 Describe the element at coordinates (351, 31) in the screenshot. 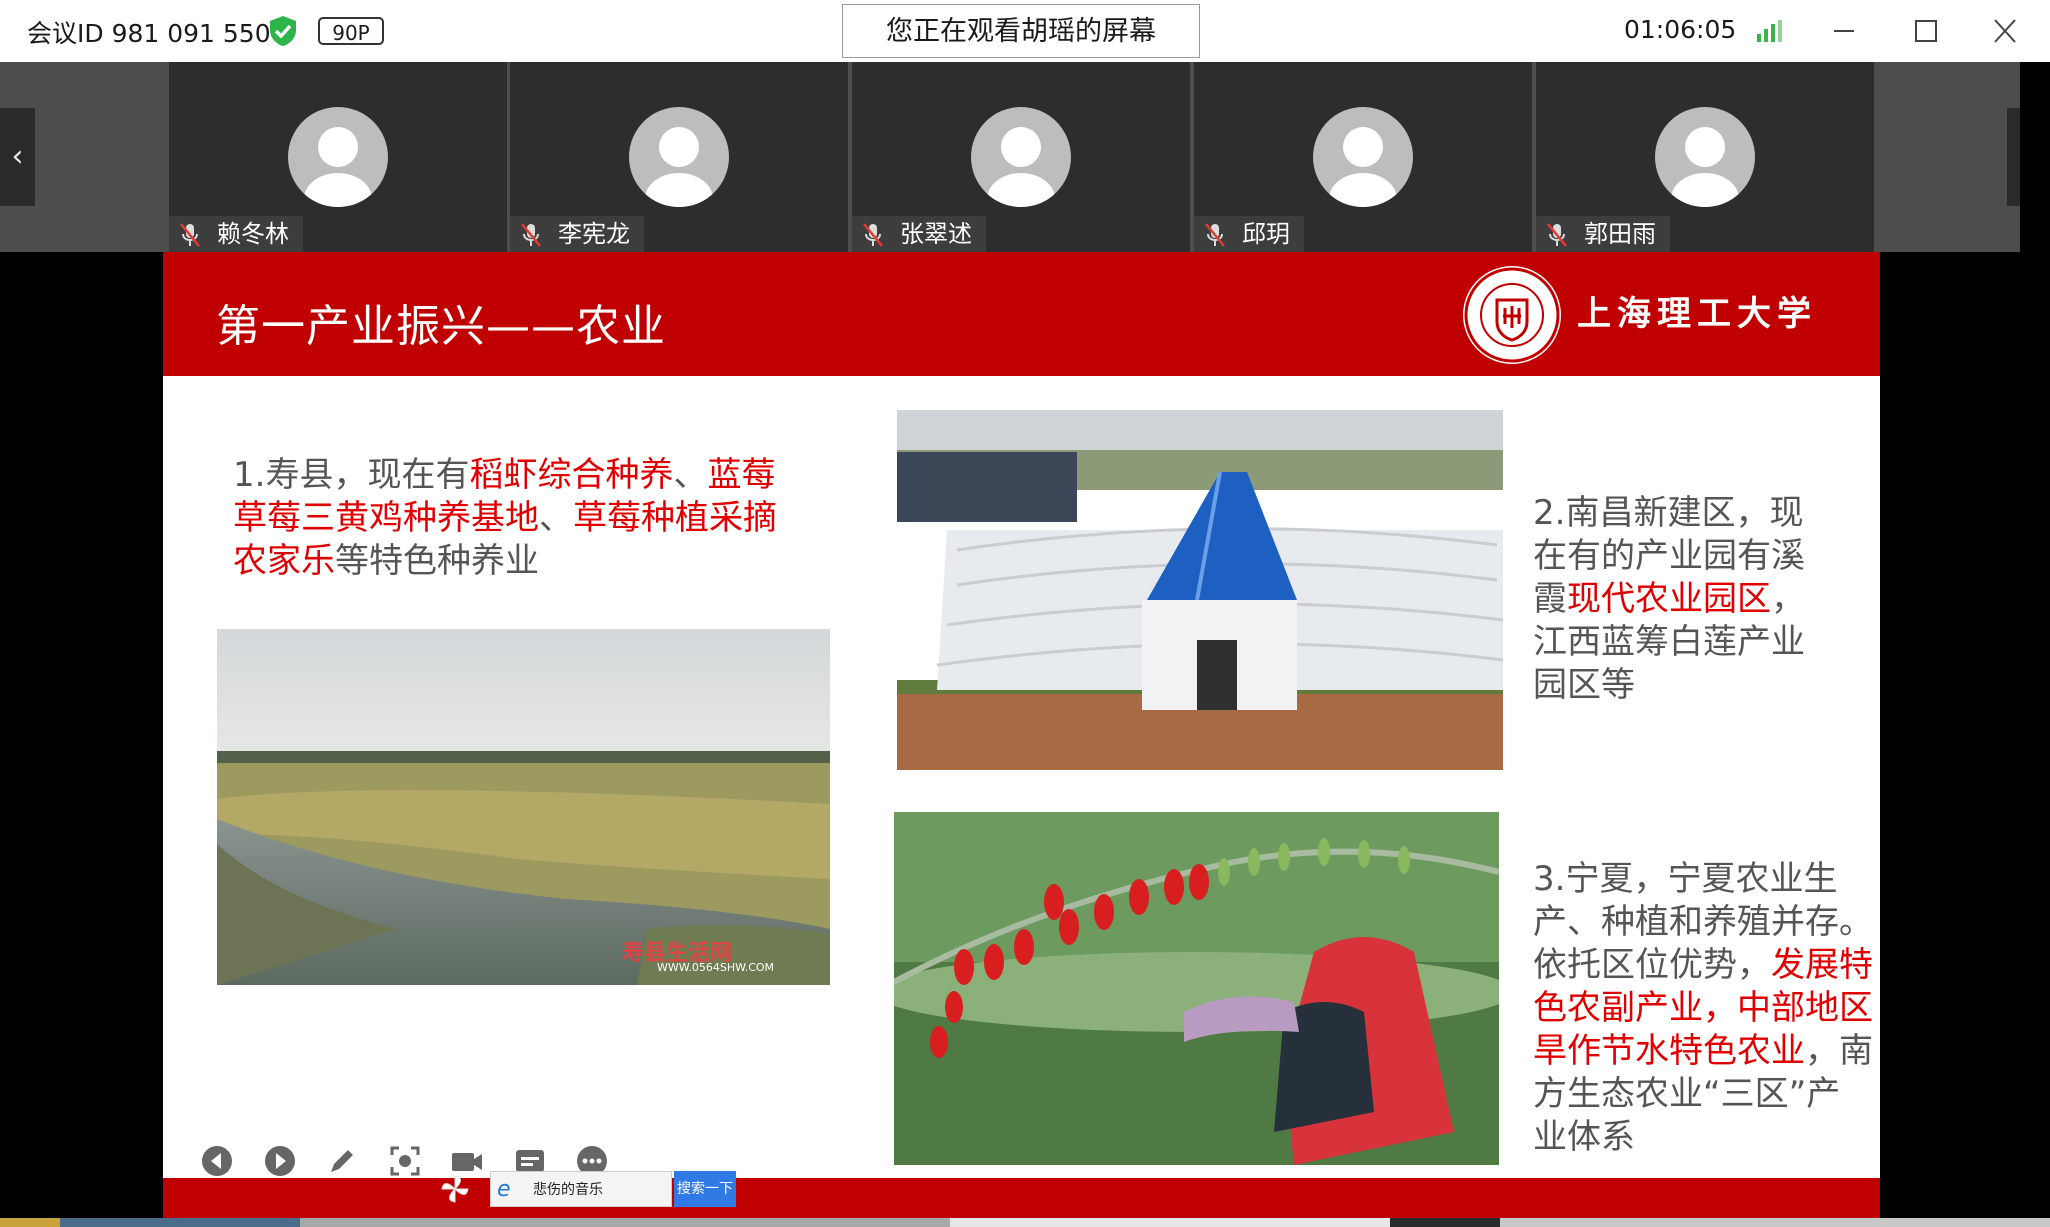

I see `quality-badge: 90P` at that location.